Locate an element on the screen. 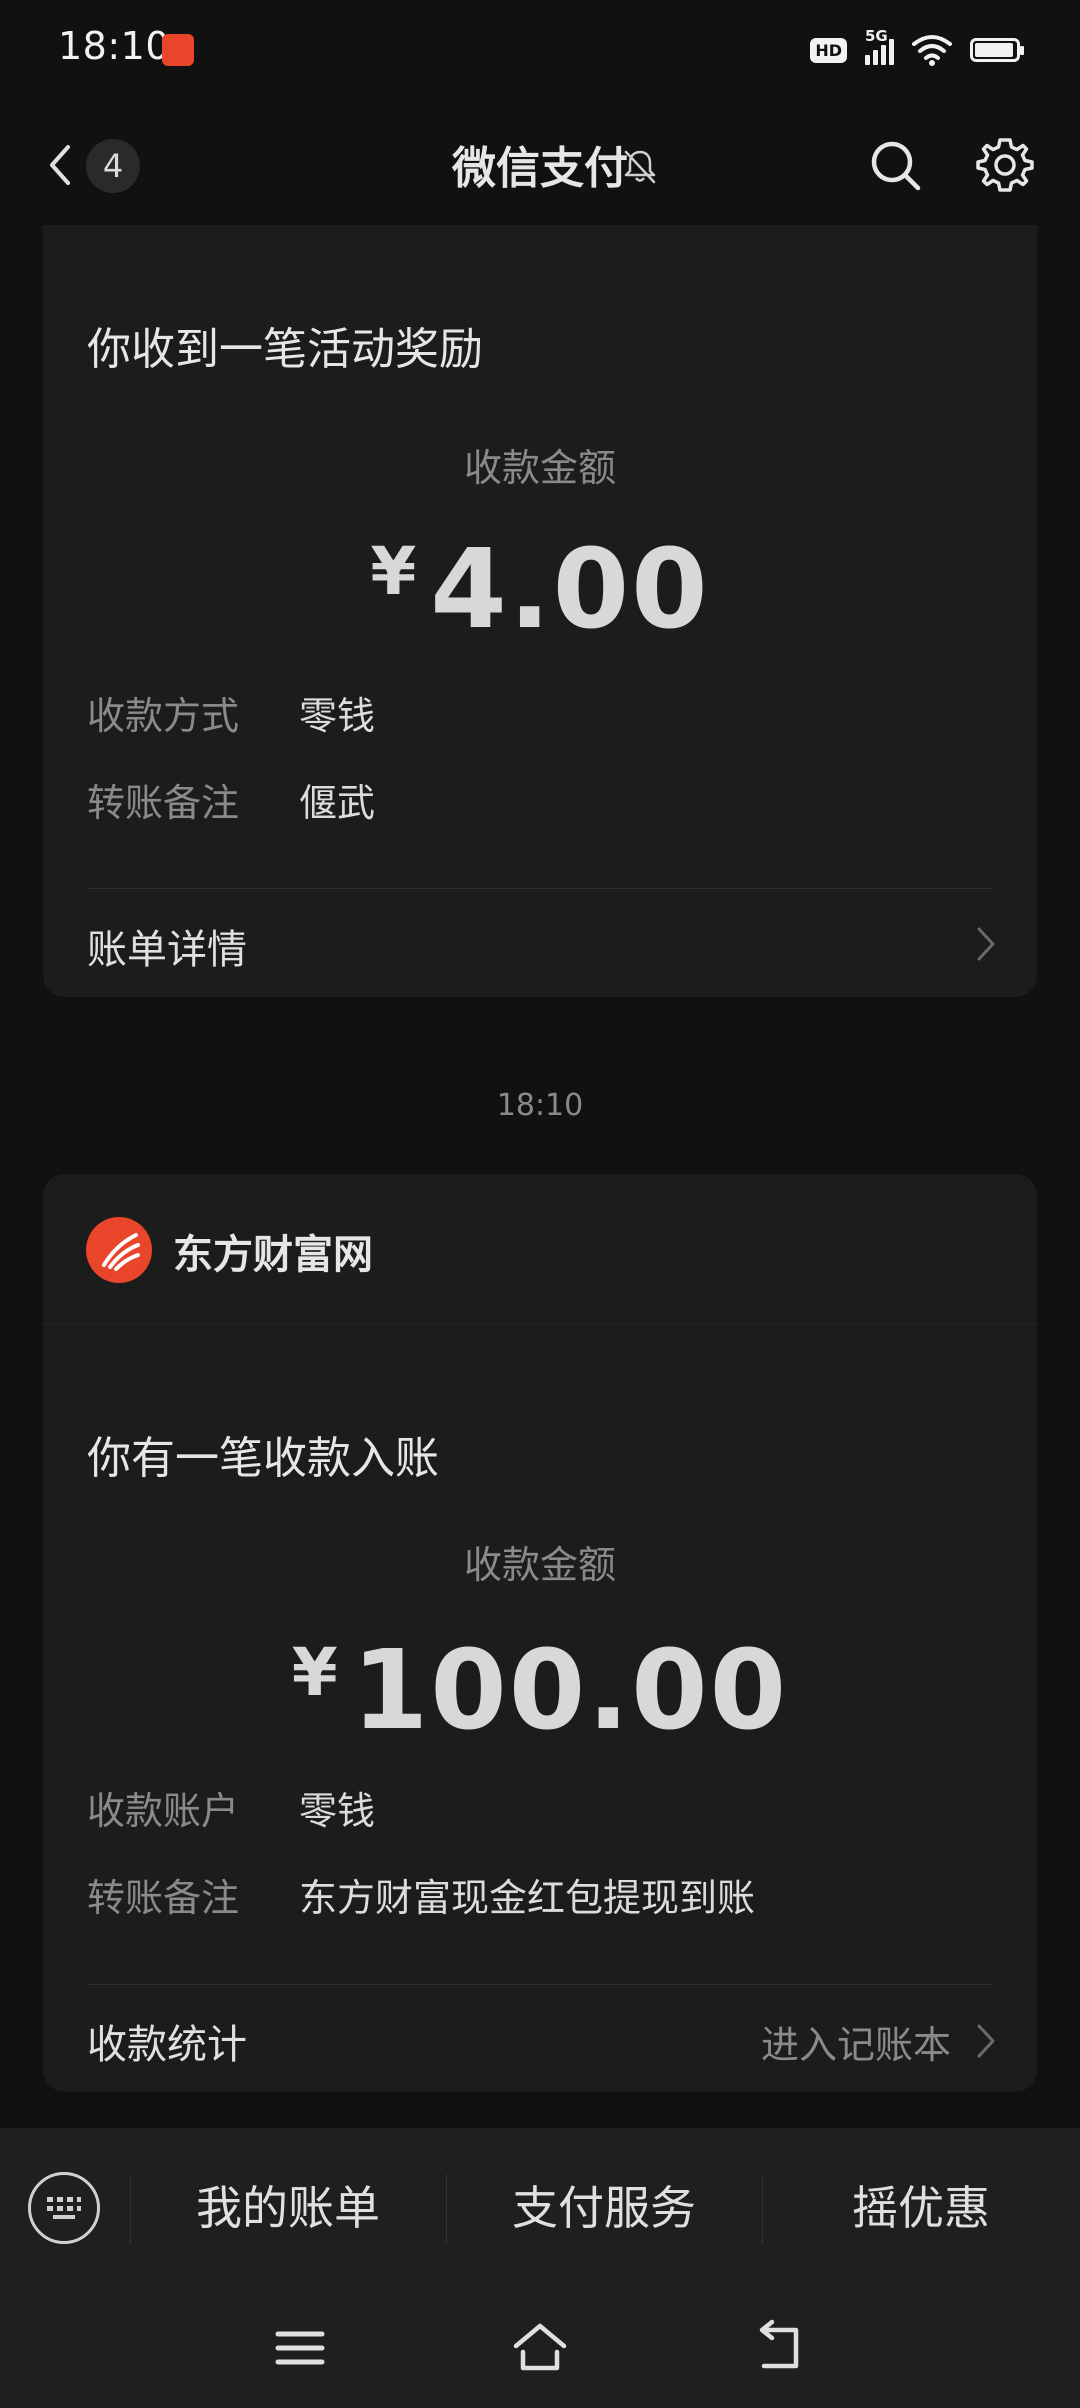 Image resolution: width=1080 pixels, height=2408 pixels. network-type: 5G is located at coordinates (876, 36).